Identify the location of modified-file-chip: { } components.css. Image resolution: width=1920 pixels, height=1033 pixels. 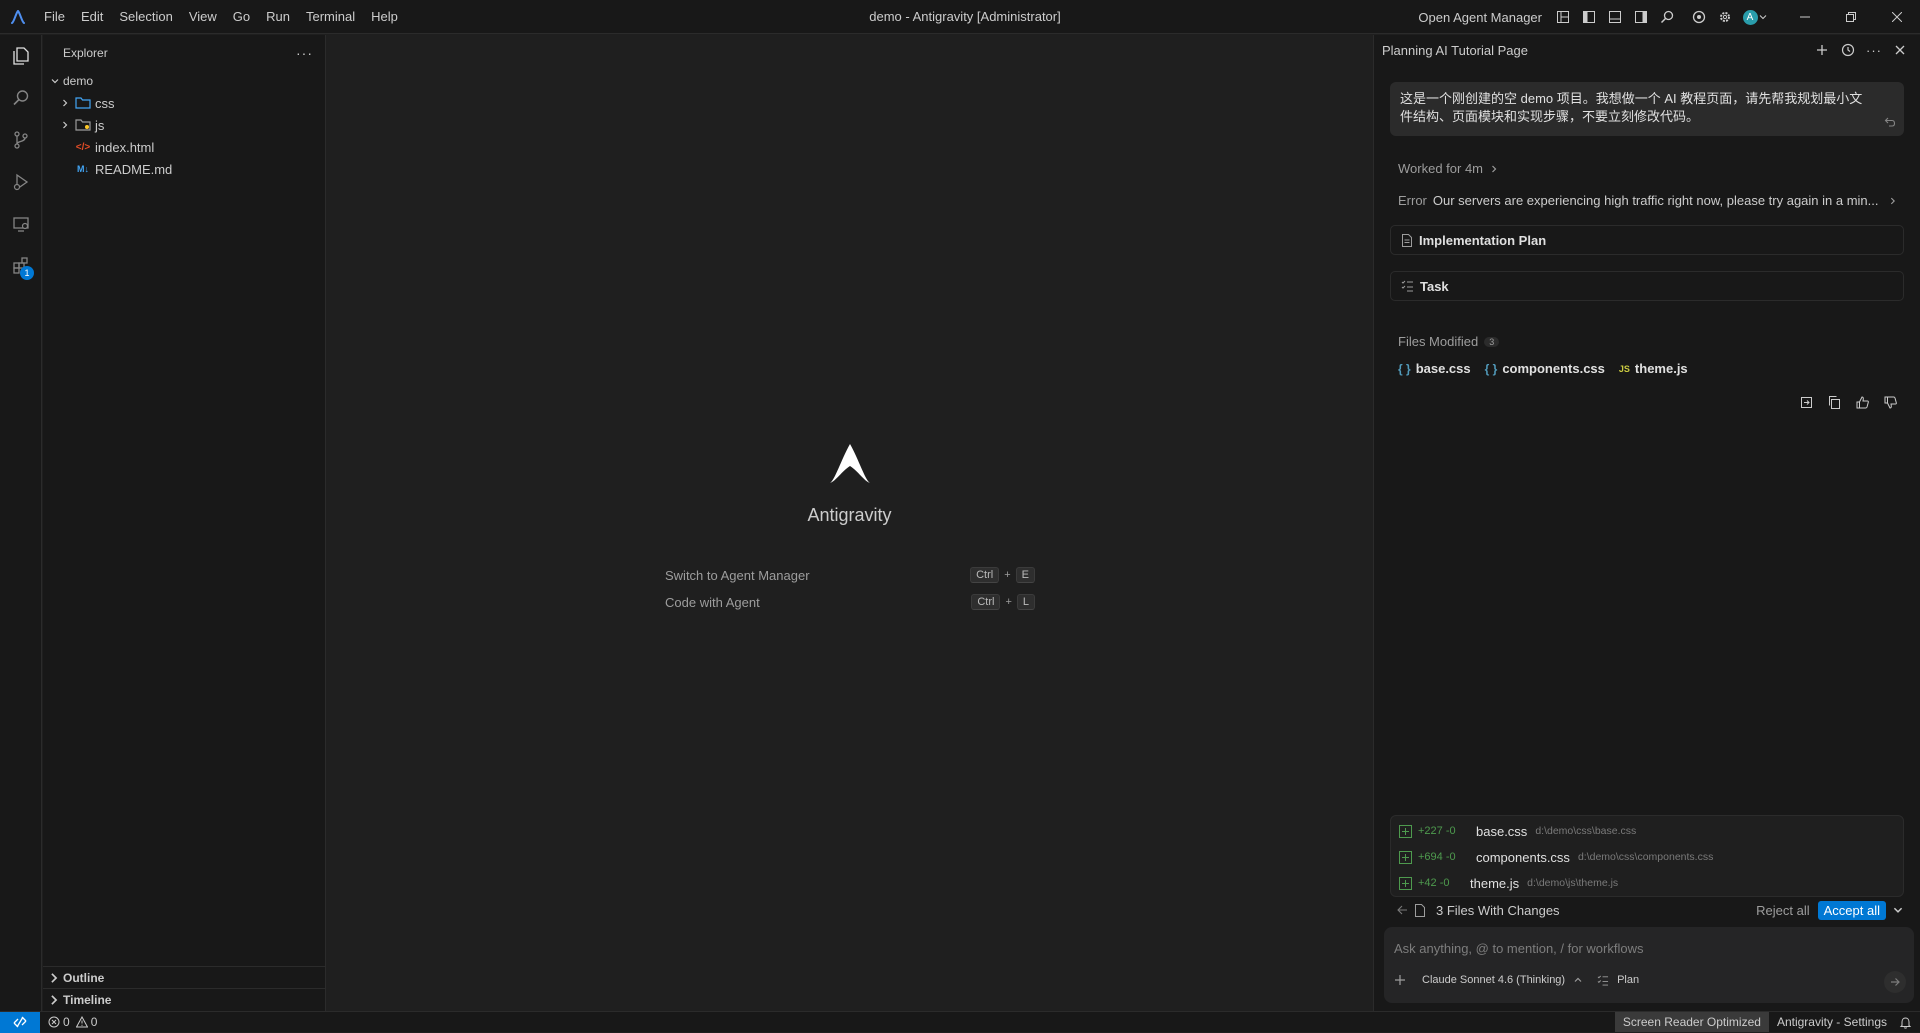
(1545, 368).